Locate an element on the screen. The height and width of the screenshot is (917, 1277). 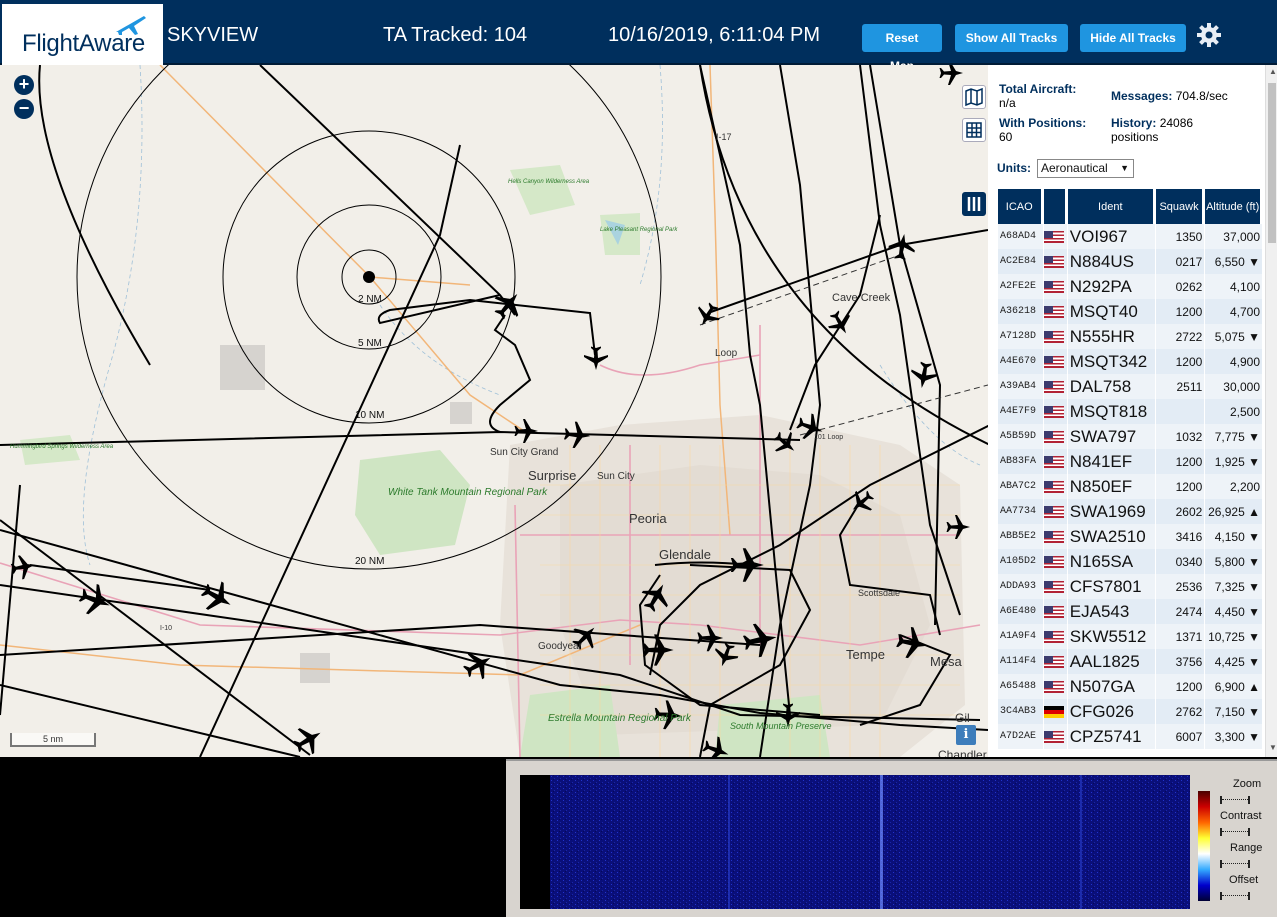
units-select-value: Aeronautical is located at coordinates (1074, 168).